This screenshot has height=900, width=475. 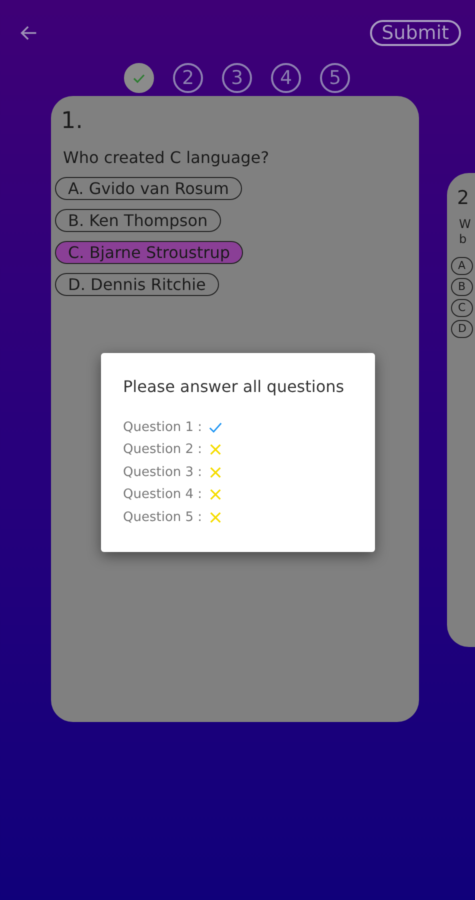 I want to click on dialog-title: Please answer all questions, so click(x=234, y=386).